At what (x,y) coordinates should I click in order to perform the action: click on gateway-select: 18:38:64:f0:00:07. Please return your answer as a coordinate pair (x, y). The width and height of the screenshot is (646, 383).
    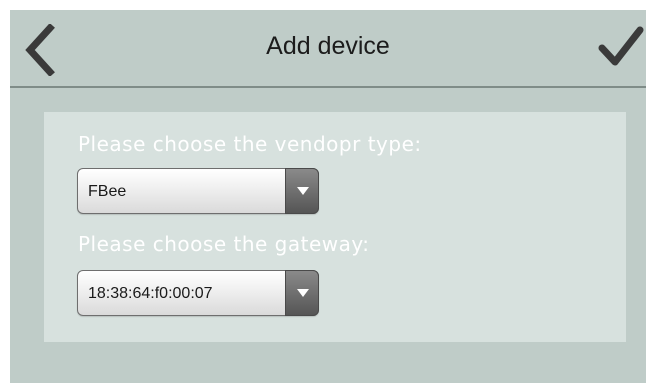
    Looking at the image, I should click on (198, 293).